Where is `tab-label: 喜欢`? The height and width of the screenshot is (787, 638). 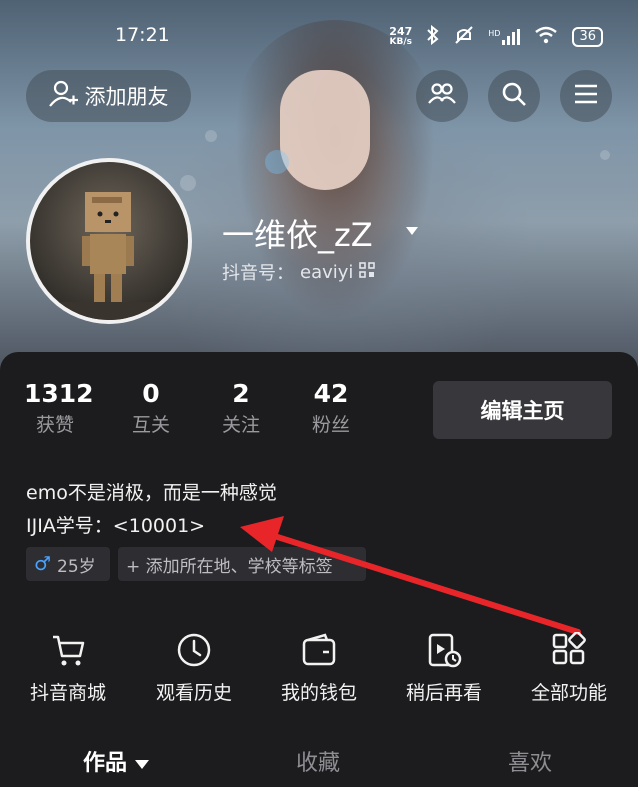
tab-label: 喜欢 is located at coordinates (530, 763).